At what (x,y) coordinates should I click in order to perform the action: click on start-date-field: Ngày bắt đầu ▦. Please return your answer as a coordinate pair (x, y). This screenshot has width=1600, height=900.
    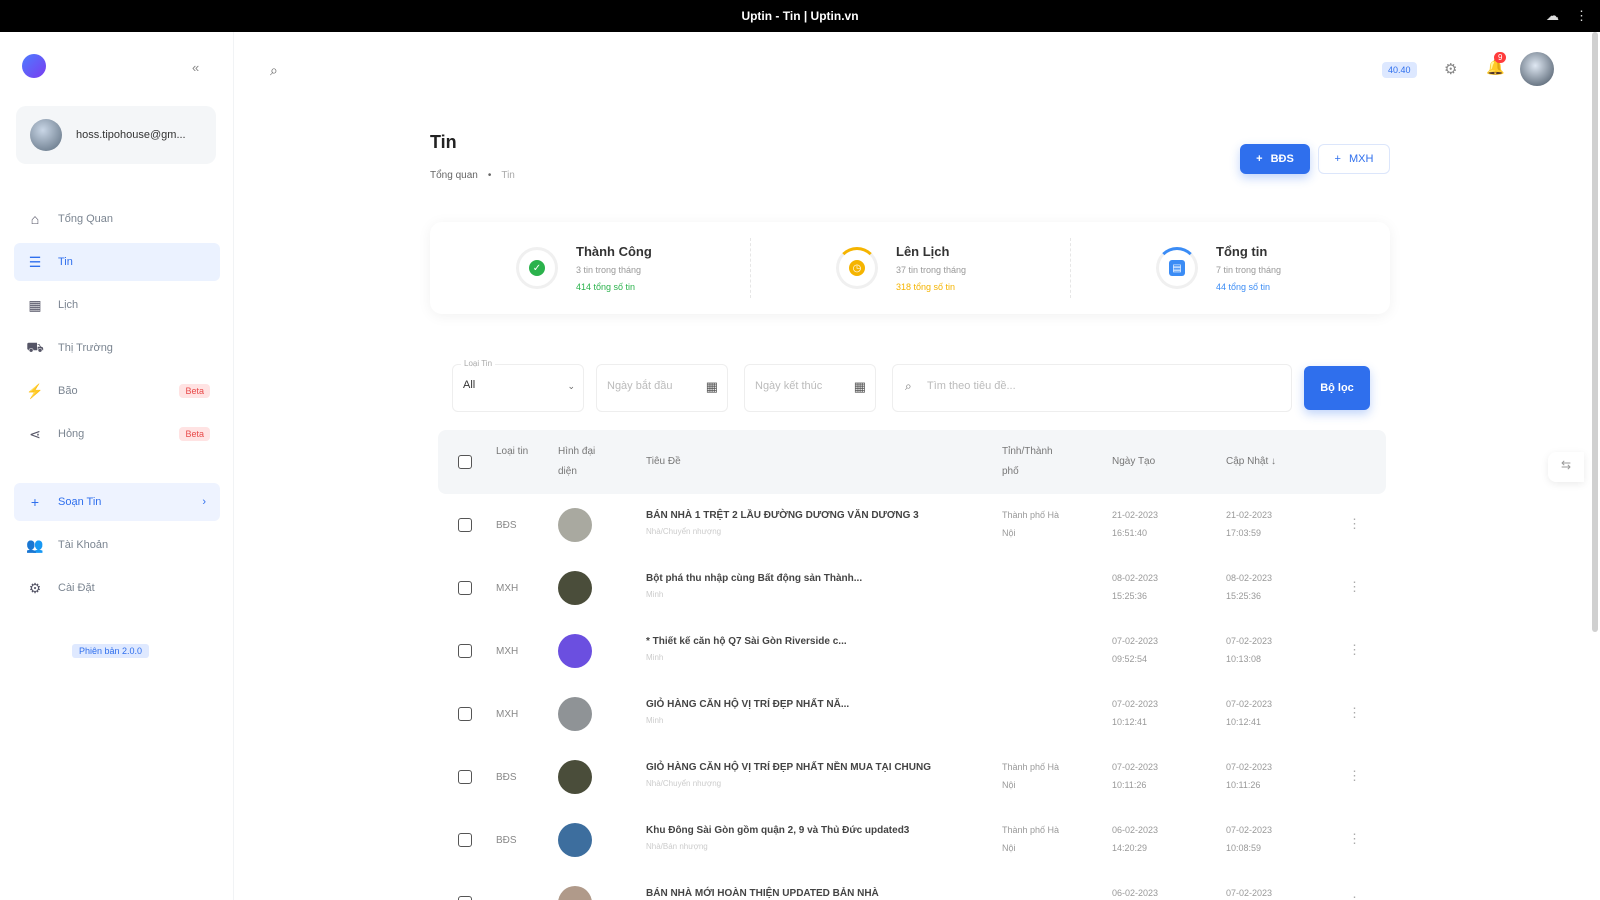
    Looking at the image, I should click on (662, 388).